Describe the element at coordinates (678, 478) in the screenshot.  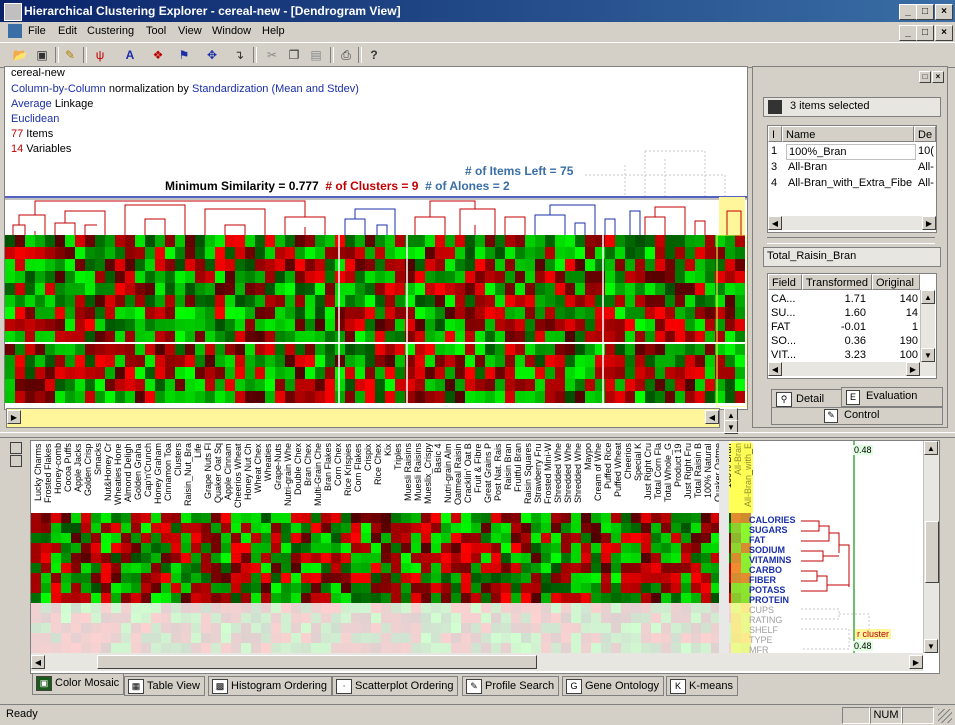
I see `cereal-label: Product 19` at that location.